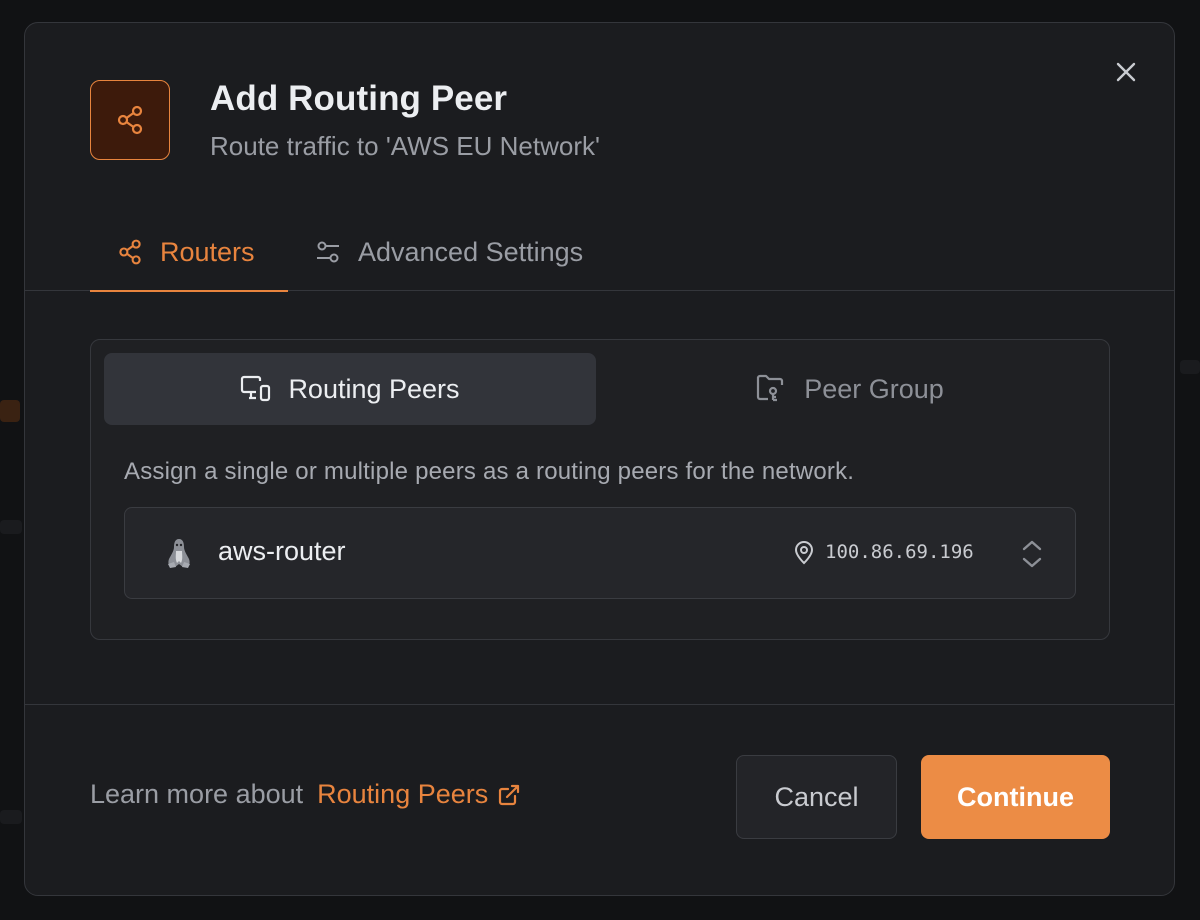 This screenshot has height=920, width=1200. I want to click on learn-more: Learn more about Routing Peers, so click(305, 794).